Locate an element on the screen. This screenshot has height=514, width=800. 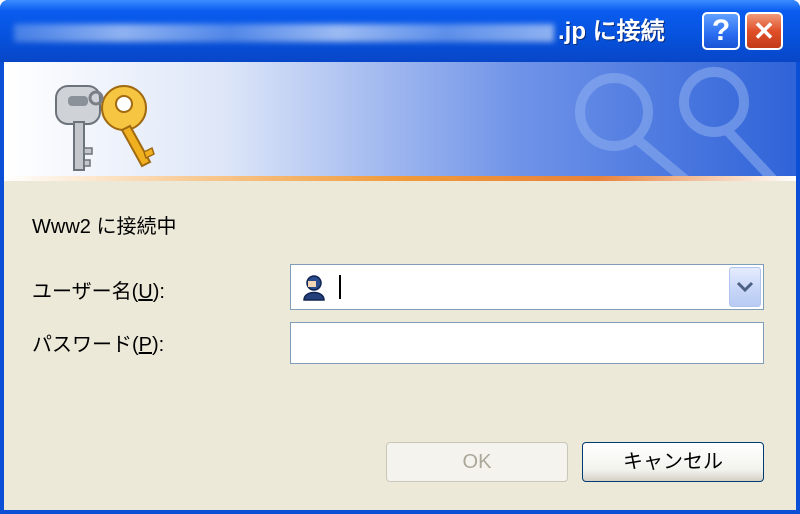
redacted-host is located at coordinates (284, 32).